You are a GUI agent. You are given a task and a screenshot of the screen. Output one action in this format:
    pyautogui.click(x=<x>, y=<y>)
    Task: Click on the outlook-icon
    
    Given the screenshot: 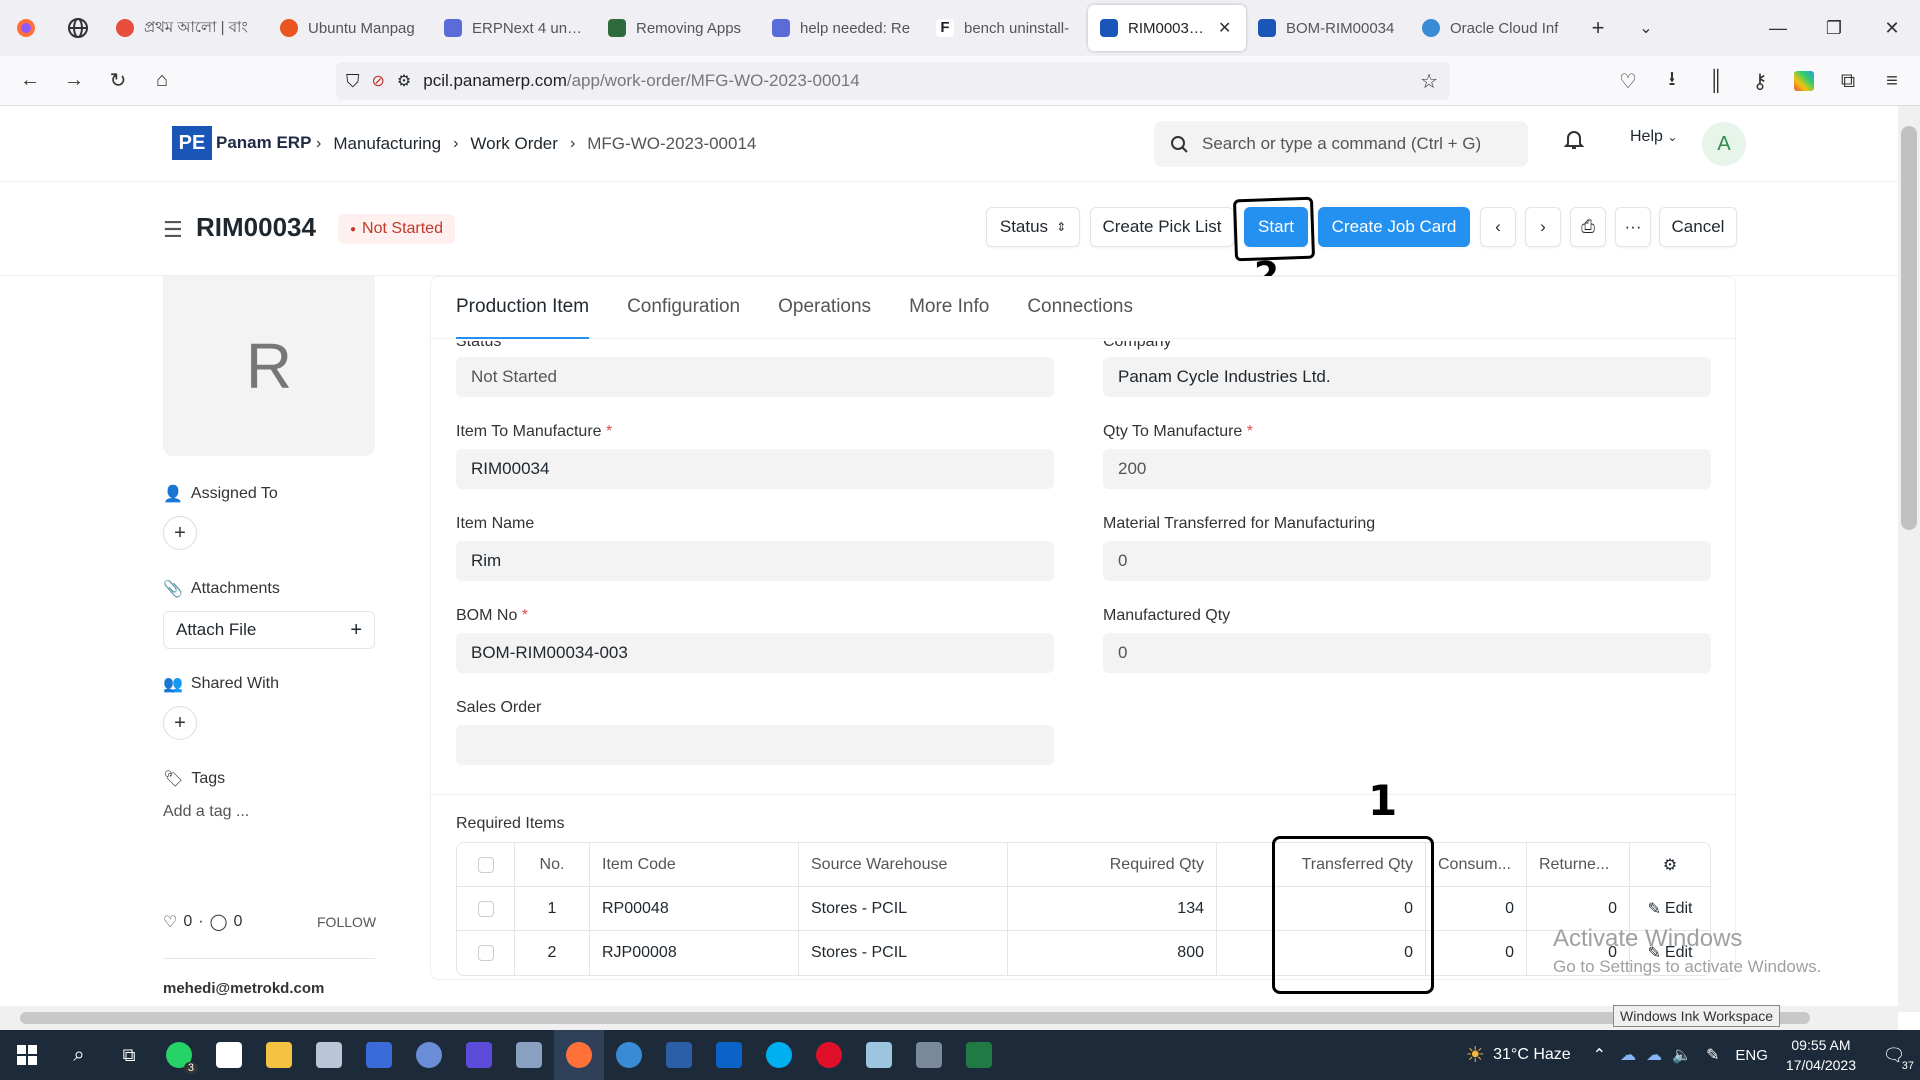 What is the action you would take?
    pyautogui.click(x=729, y=1055)
    